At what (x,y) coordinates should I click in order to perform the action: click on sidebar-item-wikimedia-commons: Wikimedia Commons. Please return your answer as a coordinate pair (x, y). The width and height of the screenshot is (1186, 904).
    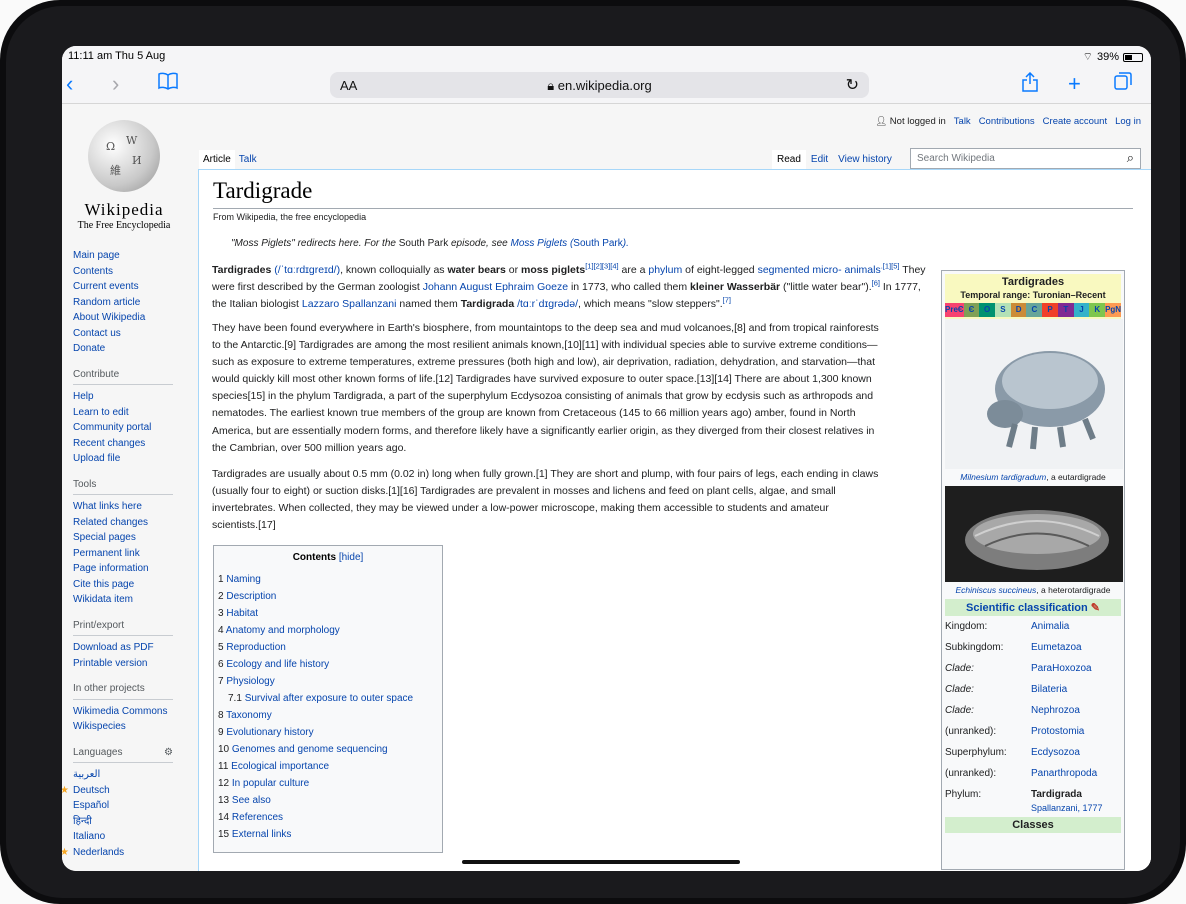
    Looking at the image, I should click on (133, 712).